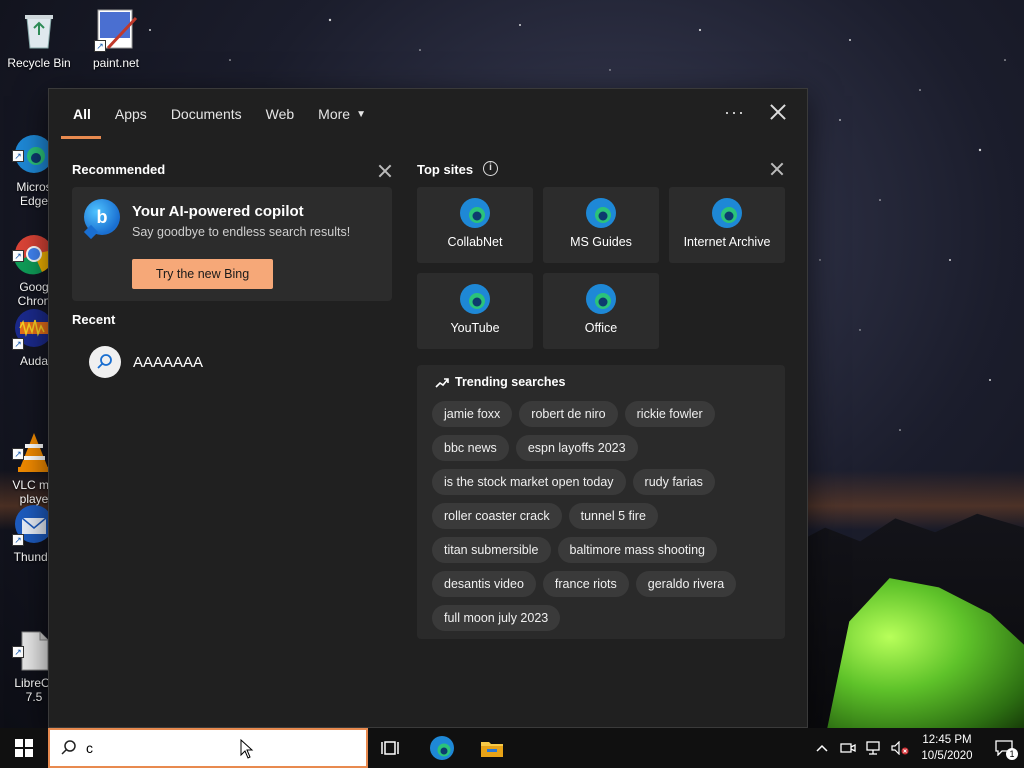 The width and height of the screenshot is (1024, 768). Describe the element at coordinates (475, 328) in the screenshot. I see `site-label: YouTube` at that location.